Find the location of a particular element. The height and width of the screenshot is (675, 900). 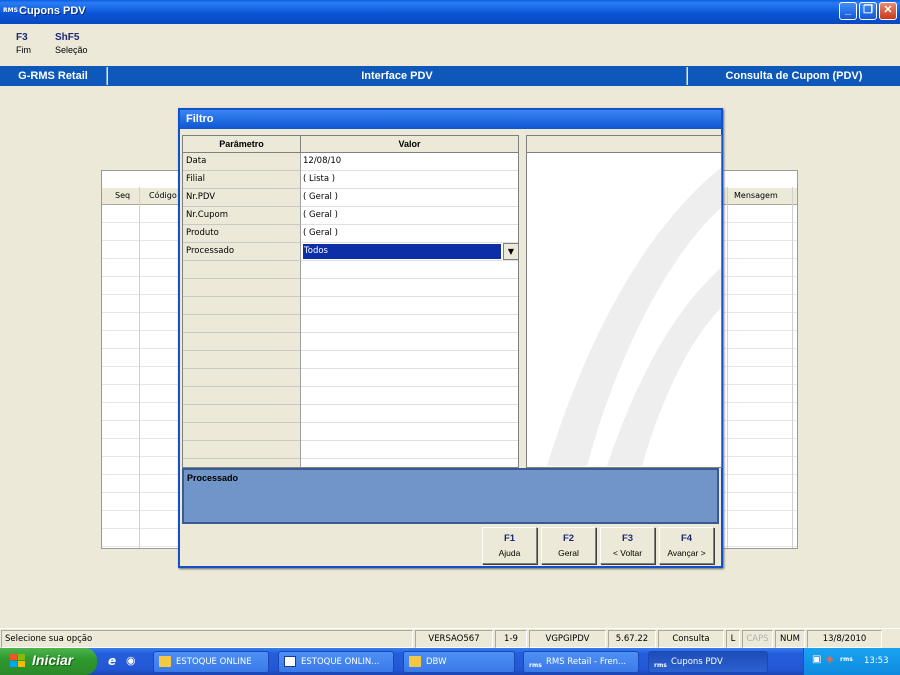

ie-icon: e is located at coordinates (112, 661).